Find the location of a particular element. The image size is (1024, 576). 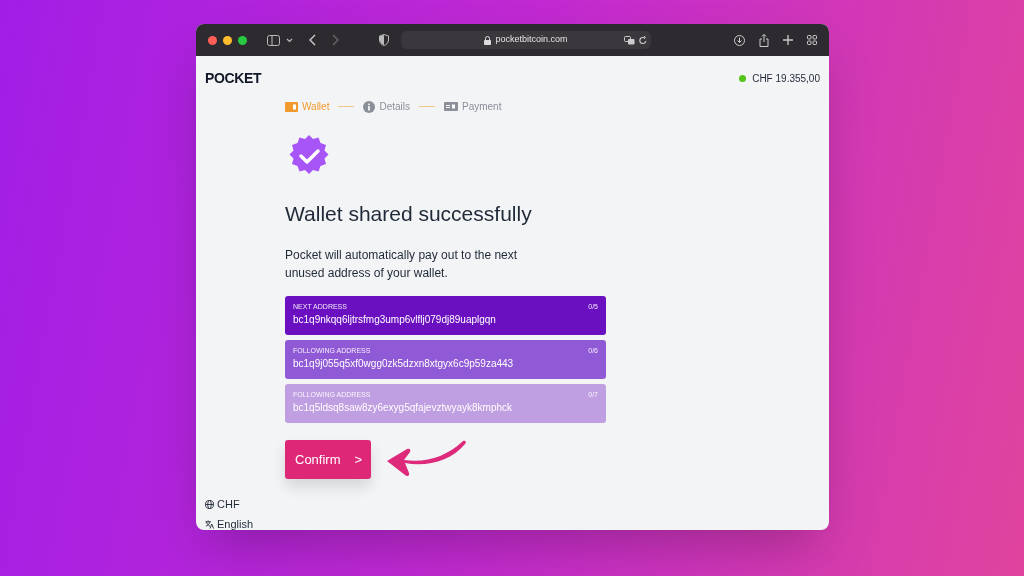

maximize-window-icon is located at coordinates (242, 40).